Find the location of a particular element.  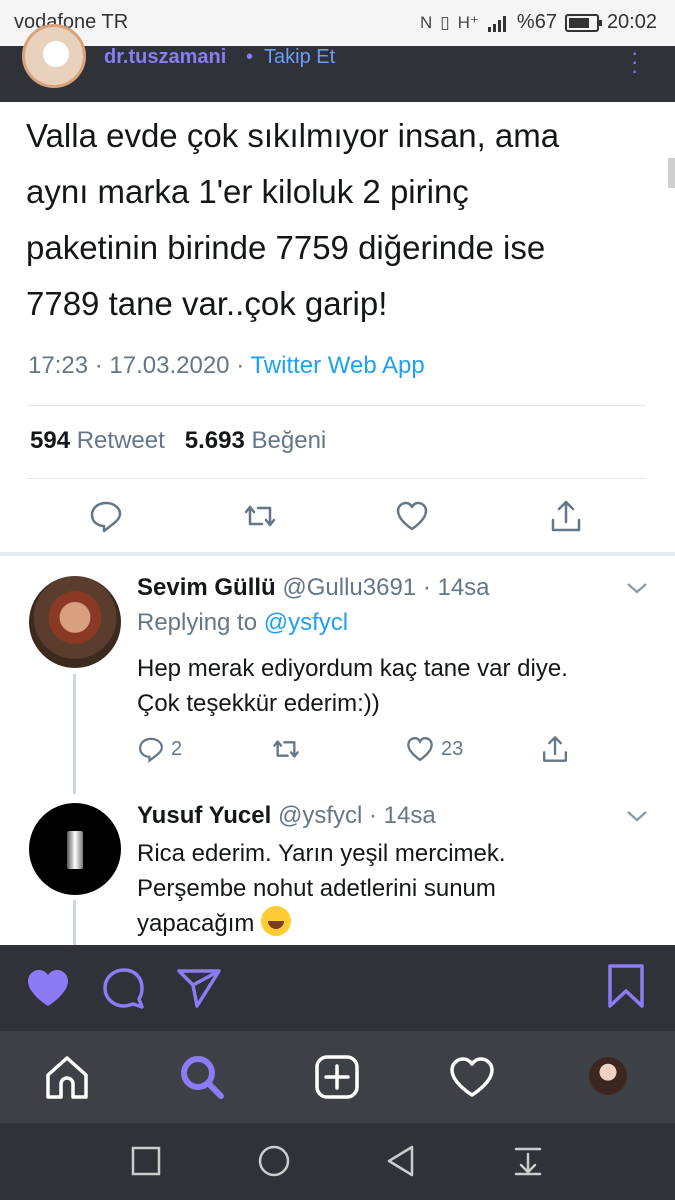

back-triangle-icon is located at coordinates (401, 1161).